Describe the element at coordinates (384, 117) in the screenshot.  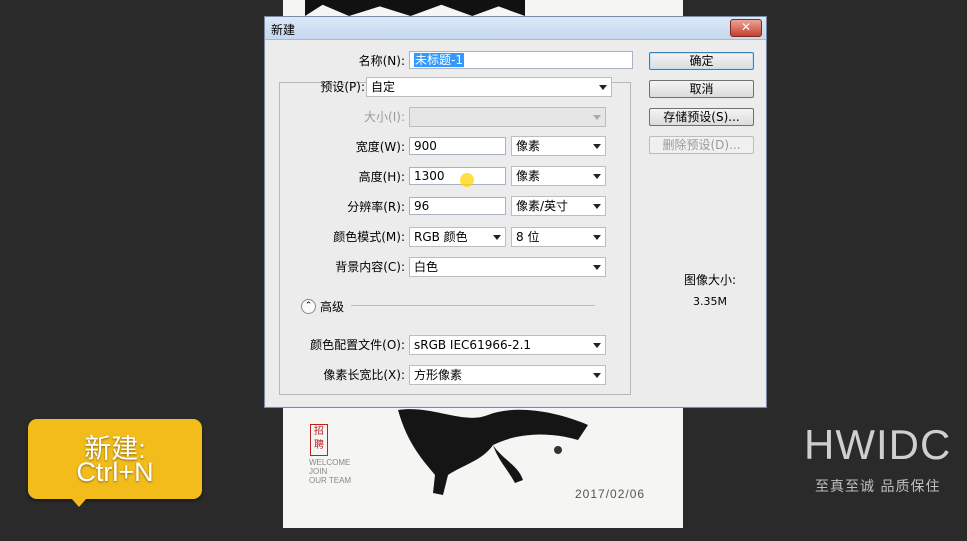
I see `size-label: 大小(I):` at that location.